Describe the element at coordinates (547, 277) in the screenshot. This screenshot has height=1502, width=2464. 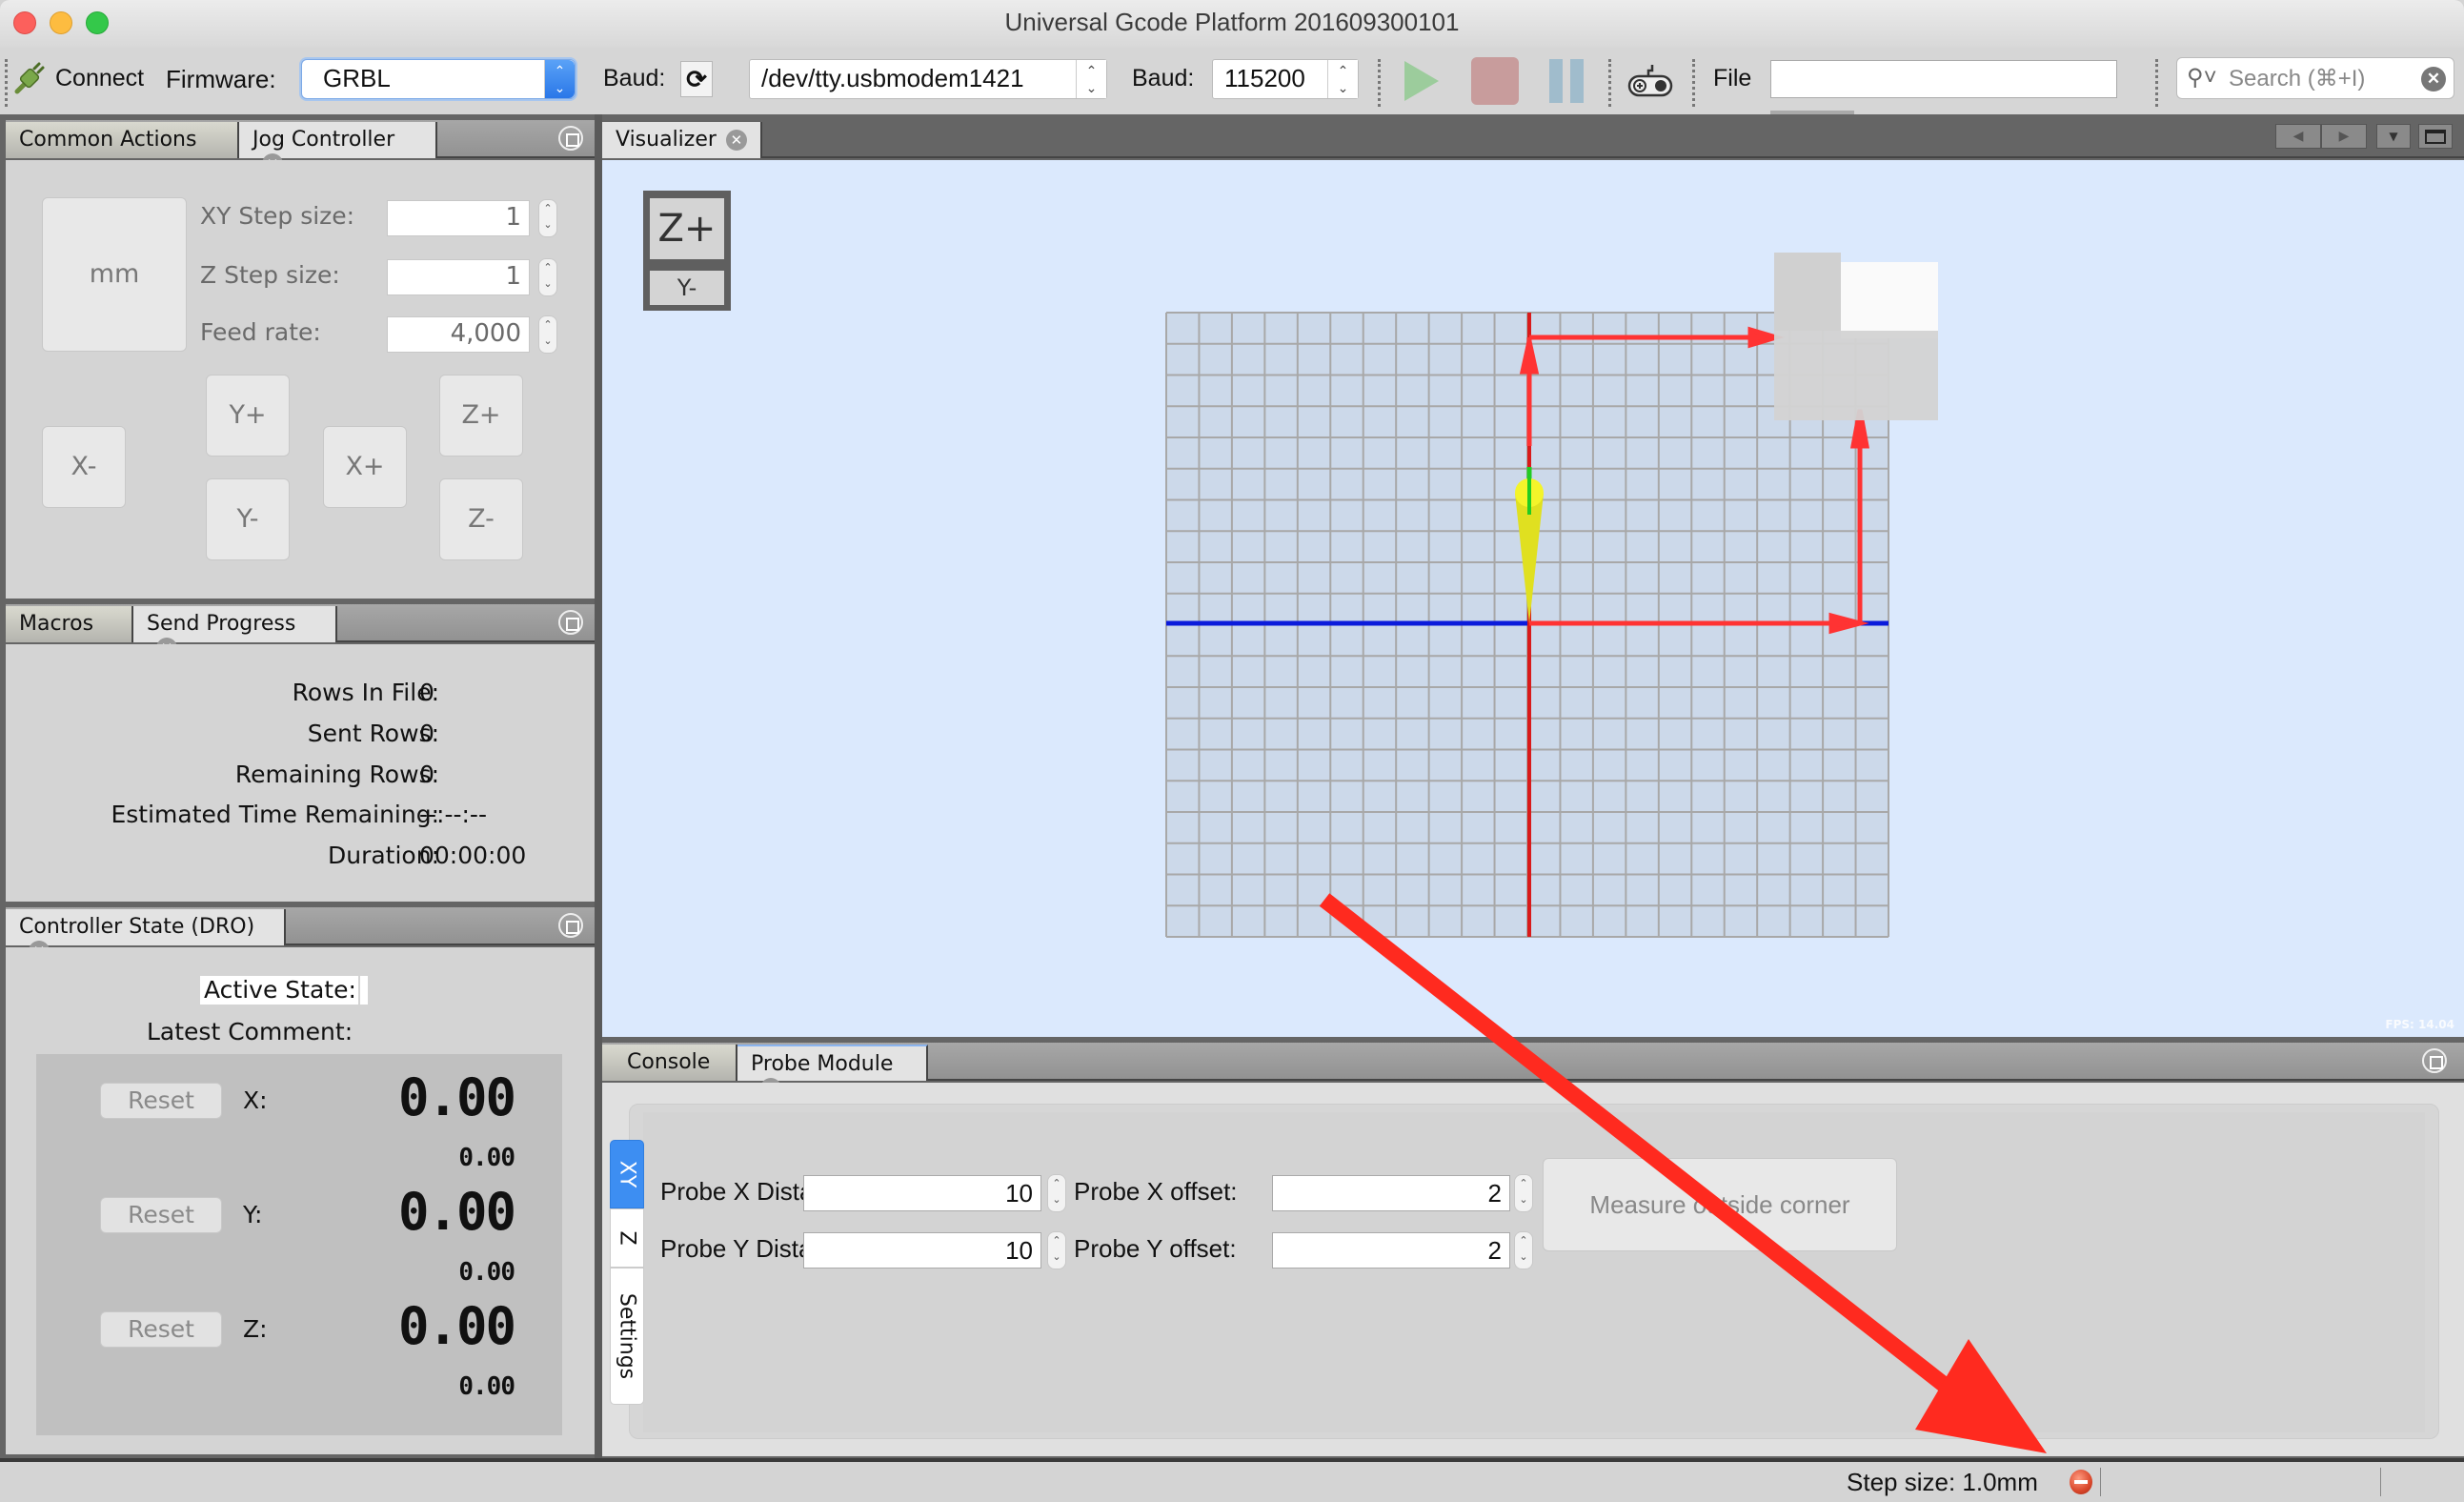
I see `z-step-spinner: ⌃ ⌄` at that location.